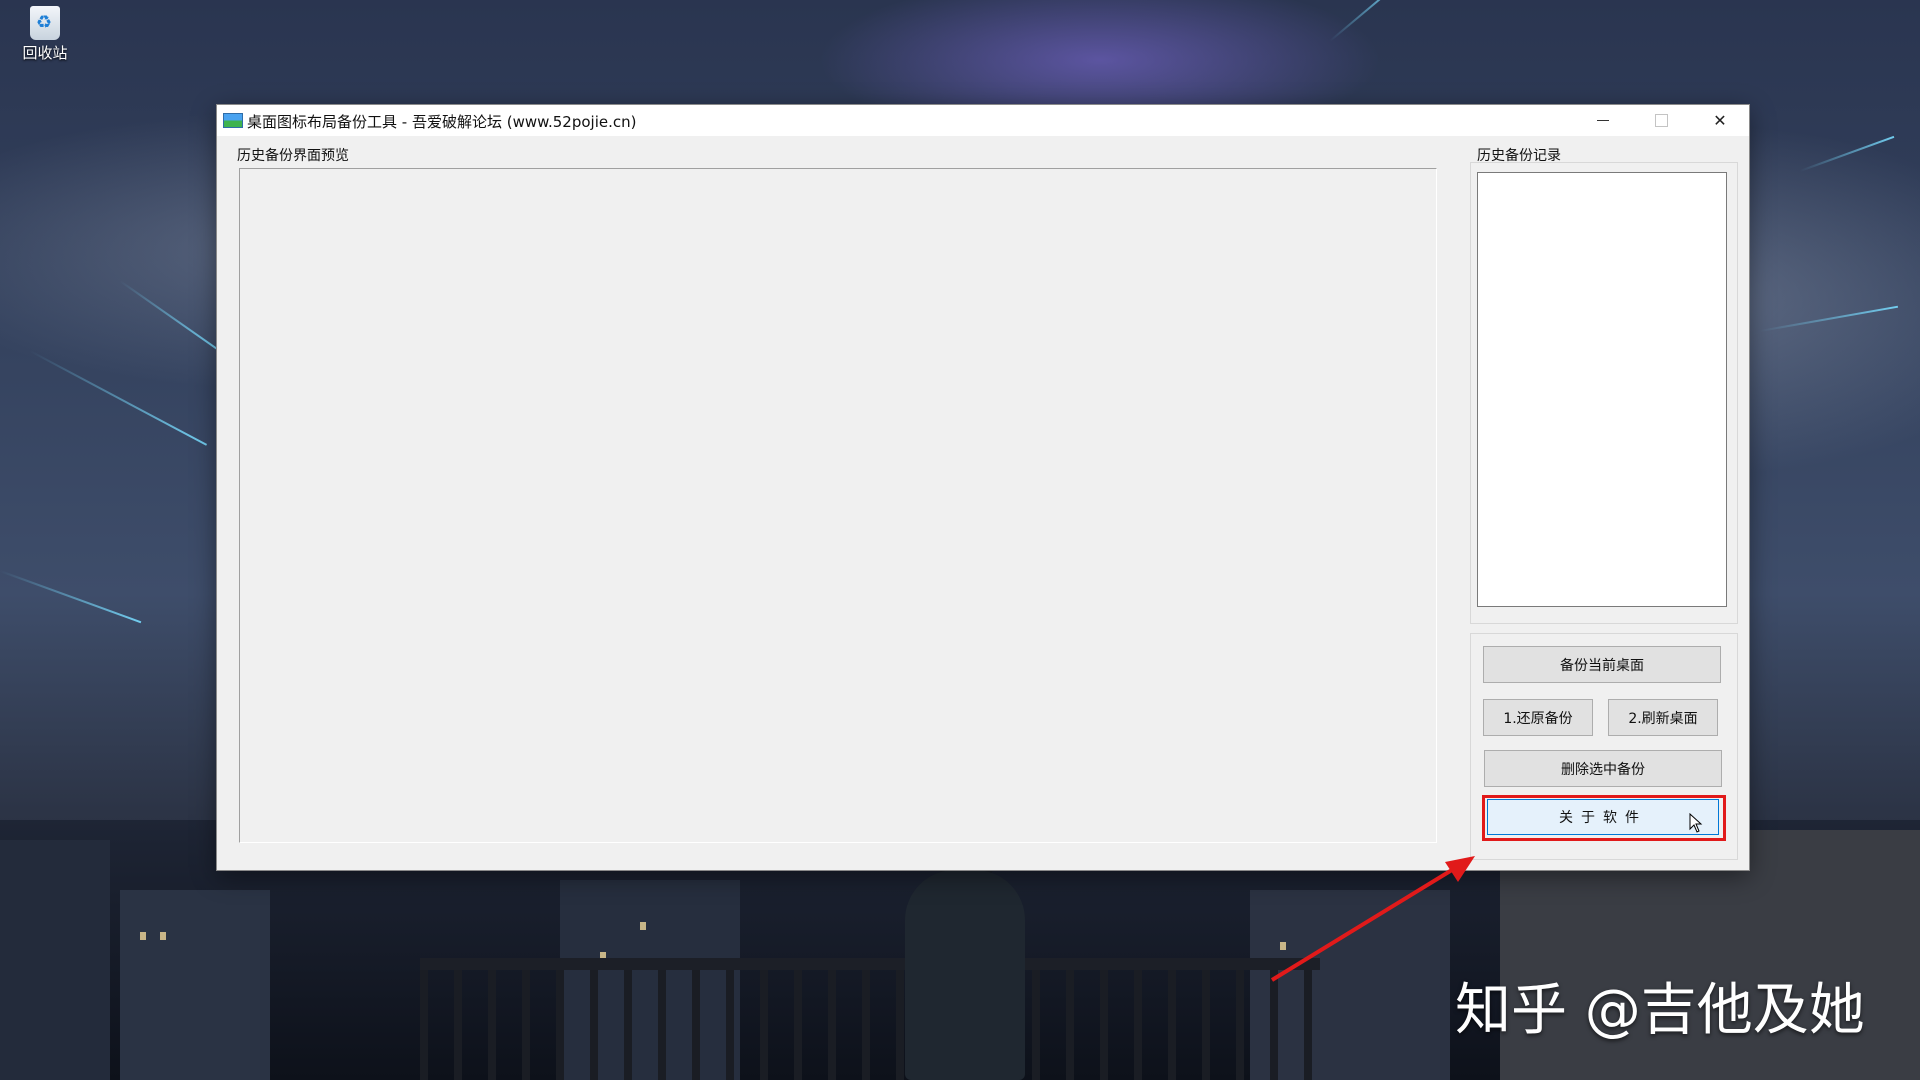 The width and height of the screenshot is (1920, 1080). What do you see at coordinates (870, 964) in the screenshot?
I see `balcony-railing-top` at bounding box center [870, 964].